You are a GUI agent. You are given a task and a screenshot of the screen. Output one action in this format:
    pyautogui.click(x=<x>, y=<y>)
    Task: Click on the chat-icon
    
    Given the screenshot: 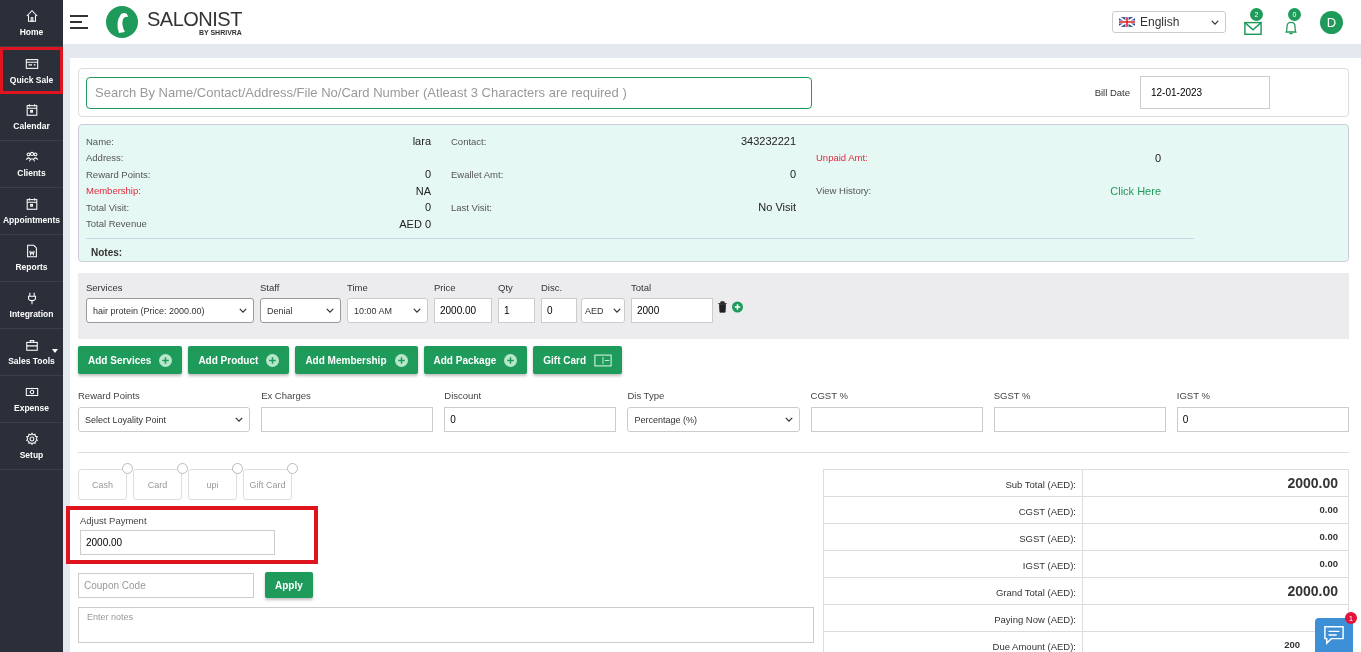 What is the action you would take?
    pyautogui.click(x=1334, y=635)
    